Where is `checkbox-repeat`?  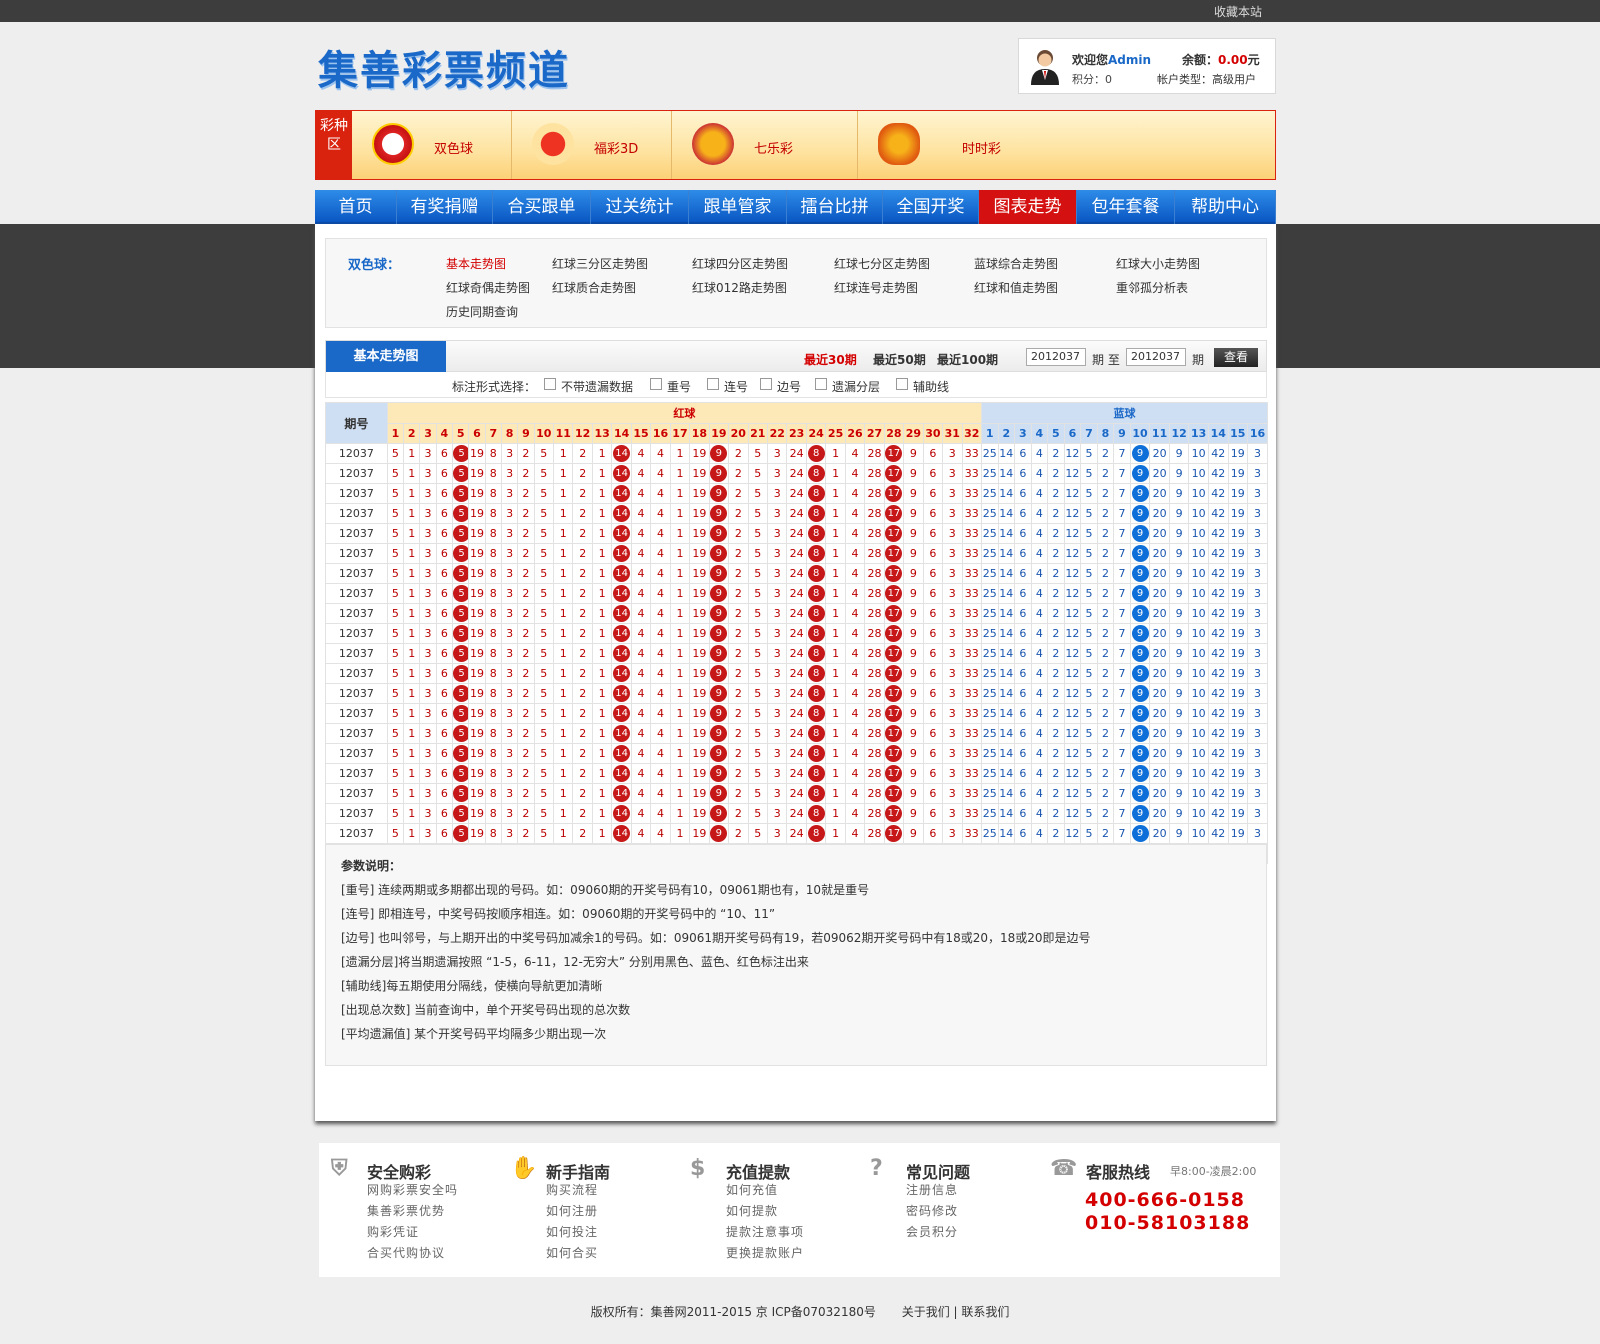
checkbox-repeat is located at coordinates (656, 384).